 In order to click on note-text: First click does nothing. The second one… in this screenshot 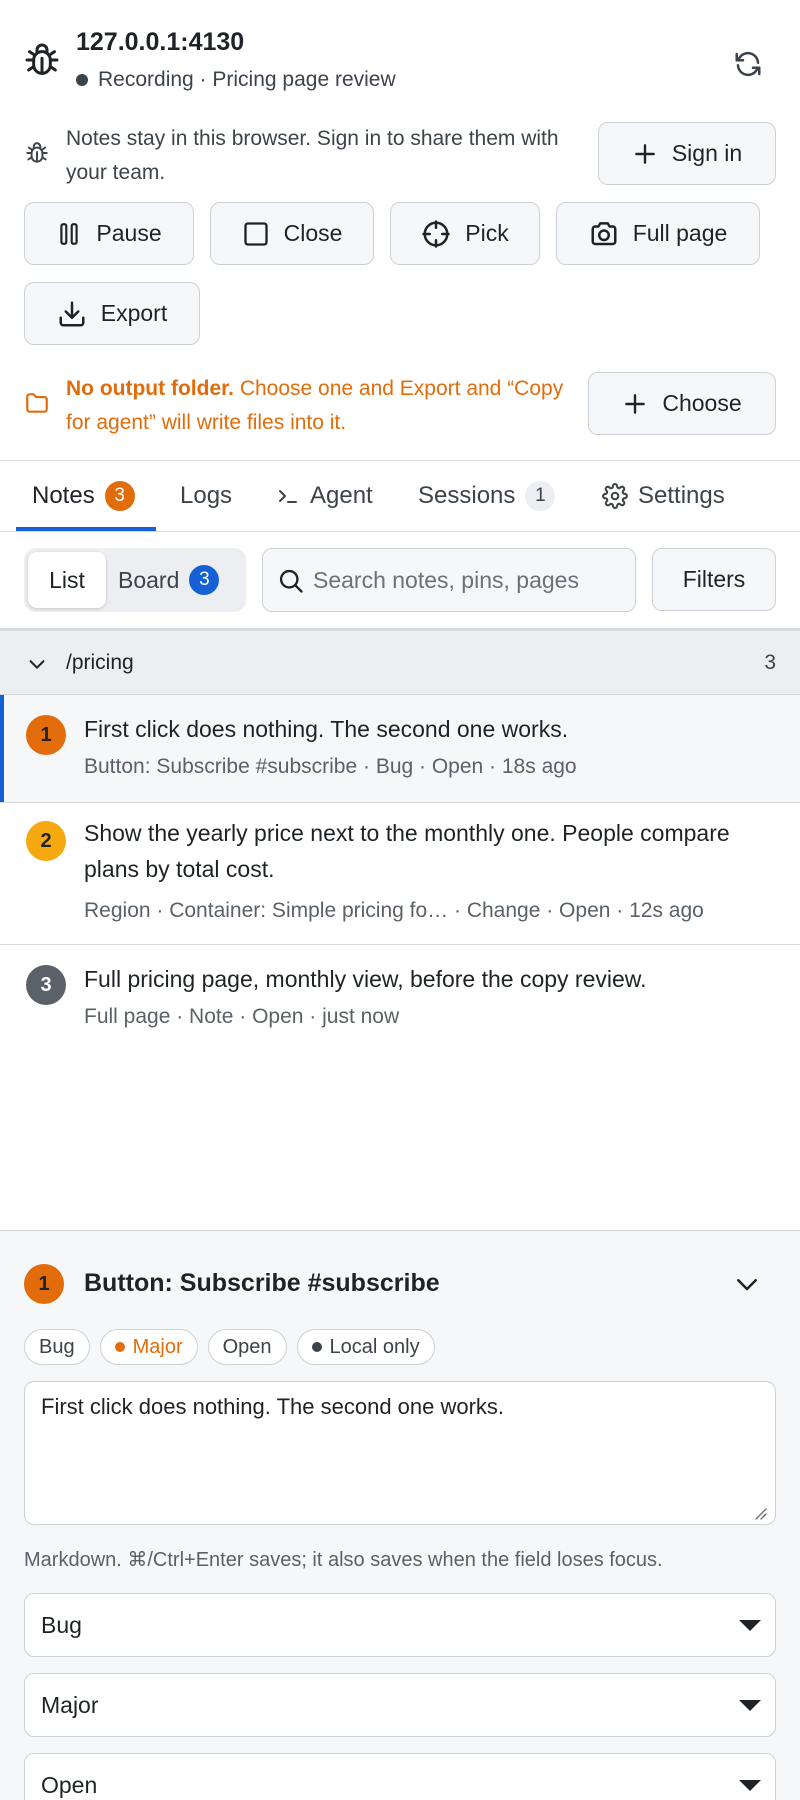, I will do `click(326, 729)`.